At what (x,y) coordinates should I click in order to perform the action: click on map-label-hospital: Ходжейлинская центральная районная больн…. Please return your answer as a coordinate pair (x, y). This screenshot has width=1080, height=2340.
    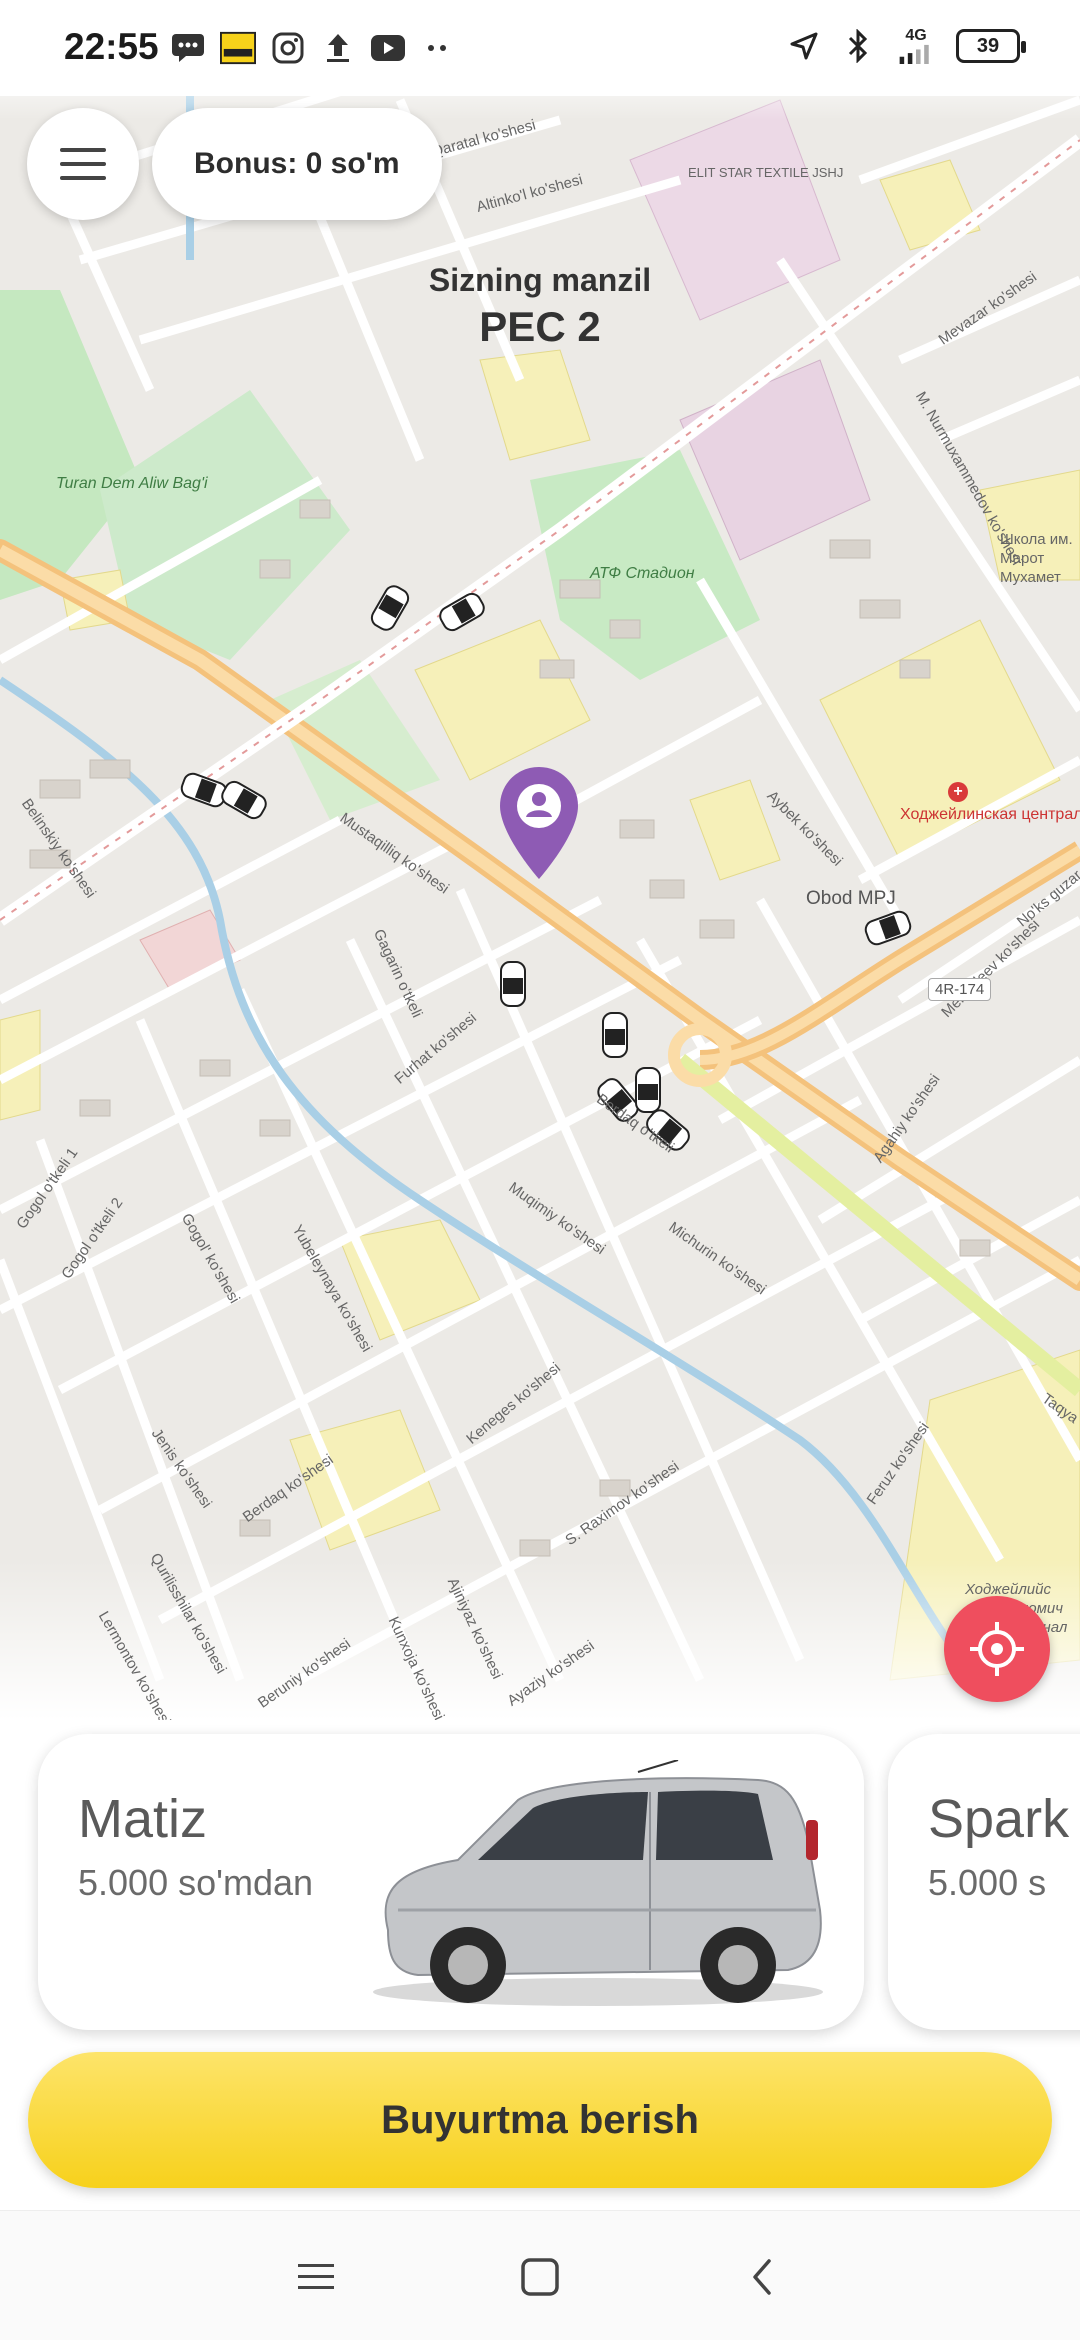
    Looking at the image, I should click on (990, 814).